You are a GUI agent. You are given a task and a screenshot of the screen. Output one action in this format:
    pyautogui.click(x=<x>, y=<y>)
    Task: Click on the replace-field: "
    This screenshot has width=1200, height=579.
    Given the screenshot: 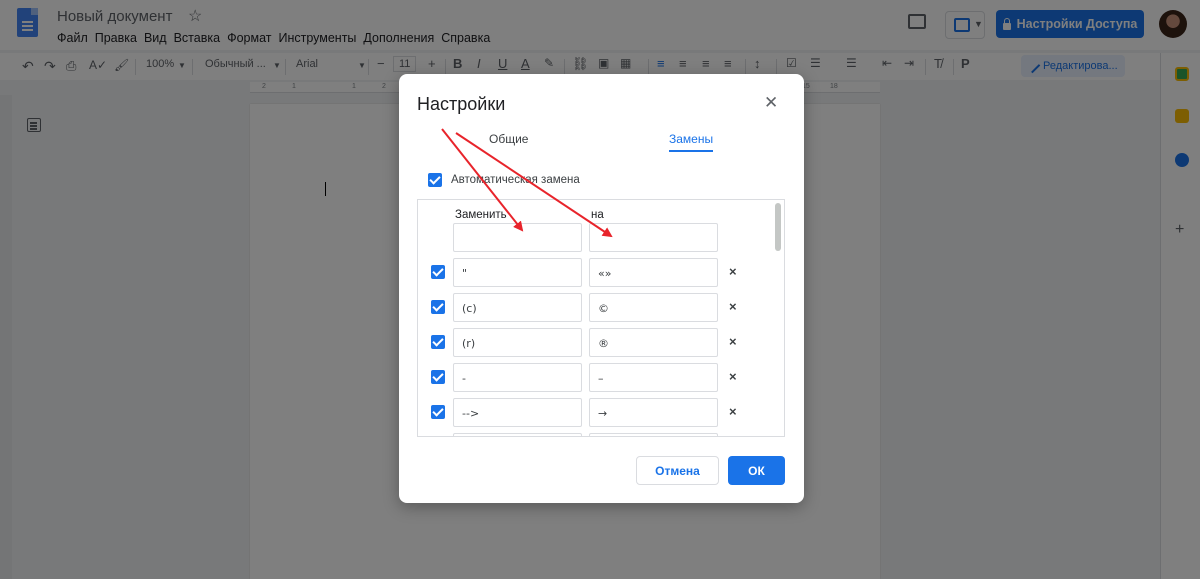 What is the action you would take?
    pyautogui.click(x=517, y=272)
    